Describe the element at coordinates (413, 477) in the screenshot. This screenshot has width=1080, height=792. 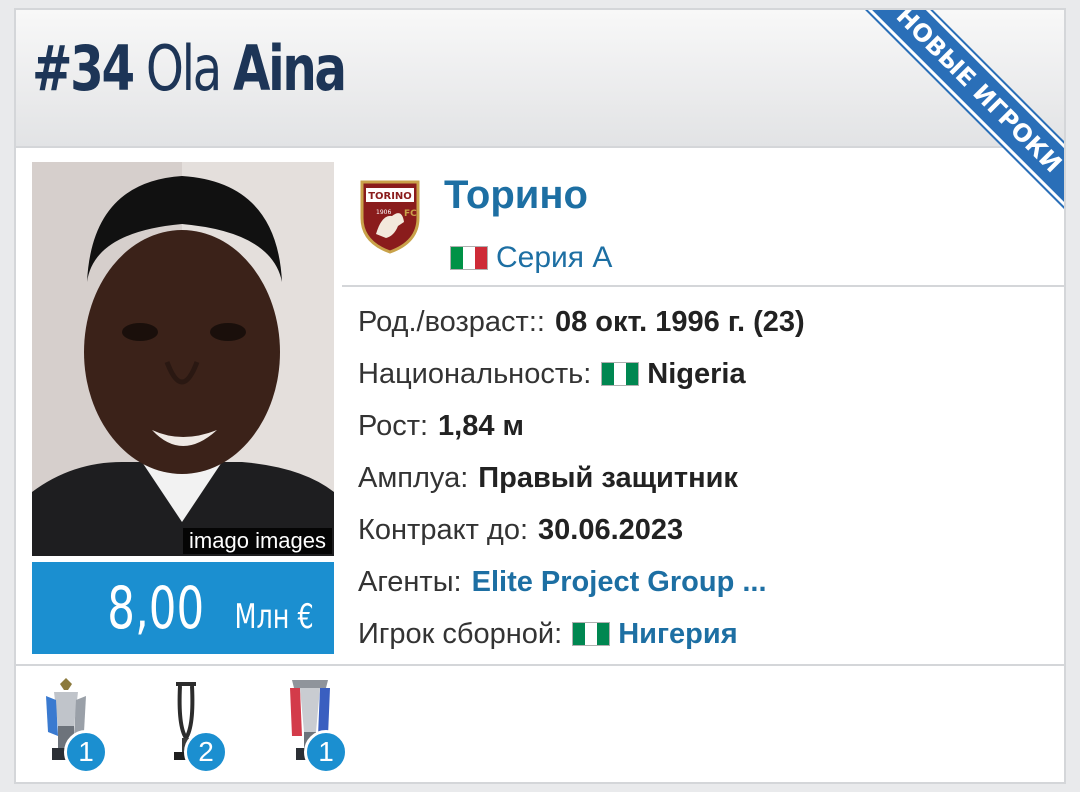
I see `info-label: Амплуа:` at that location.